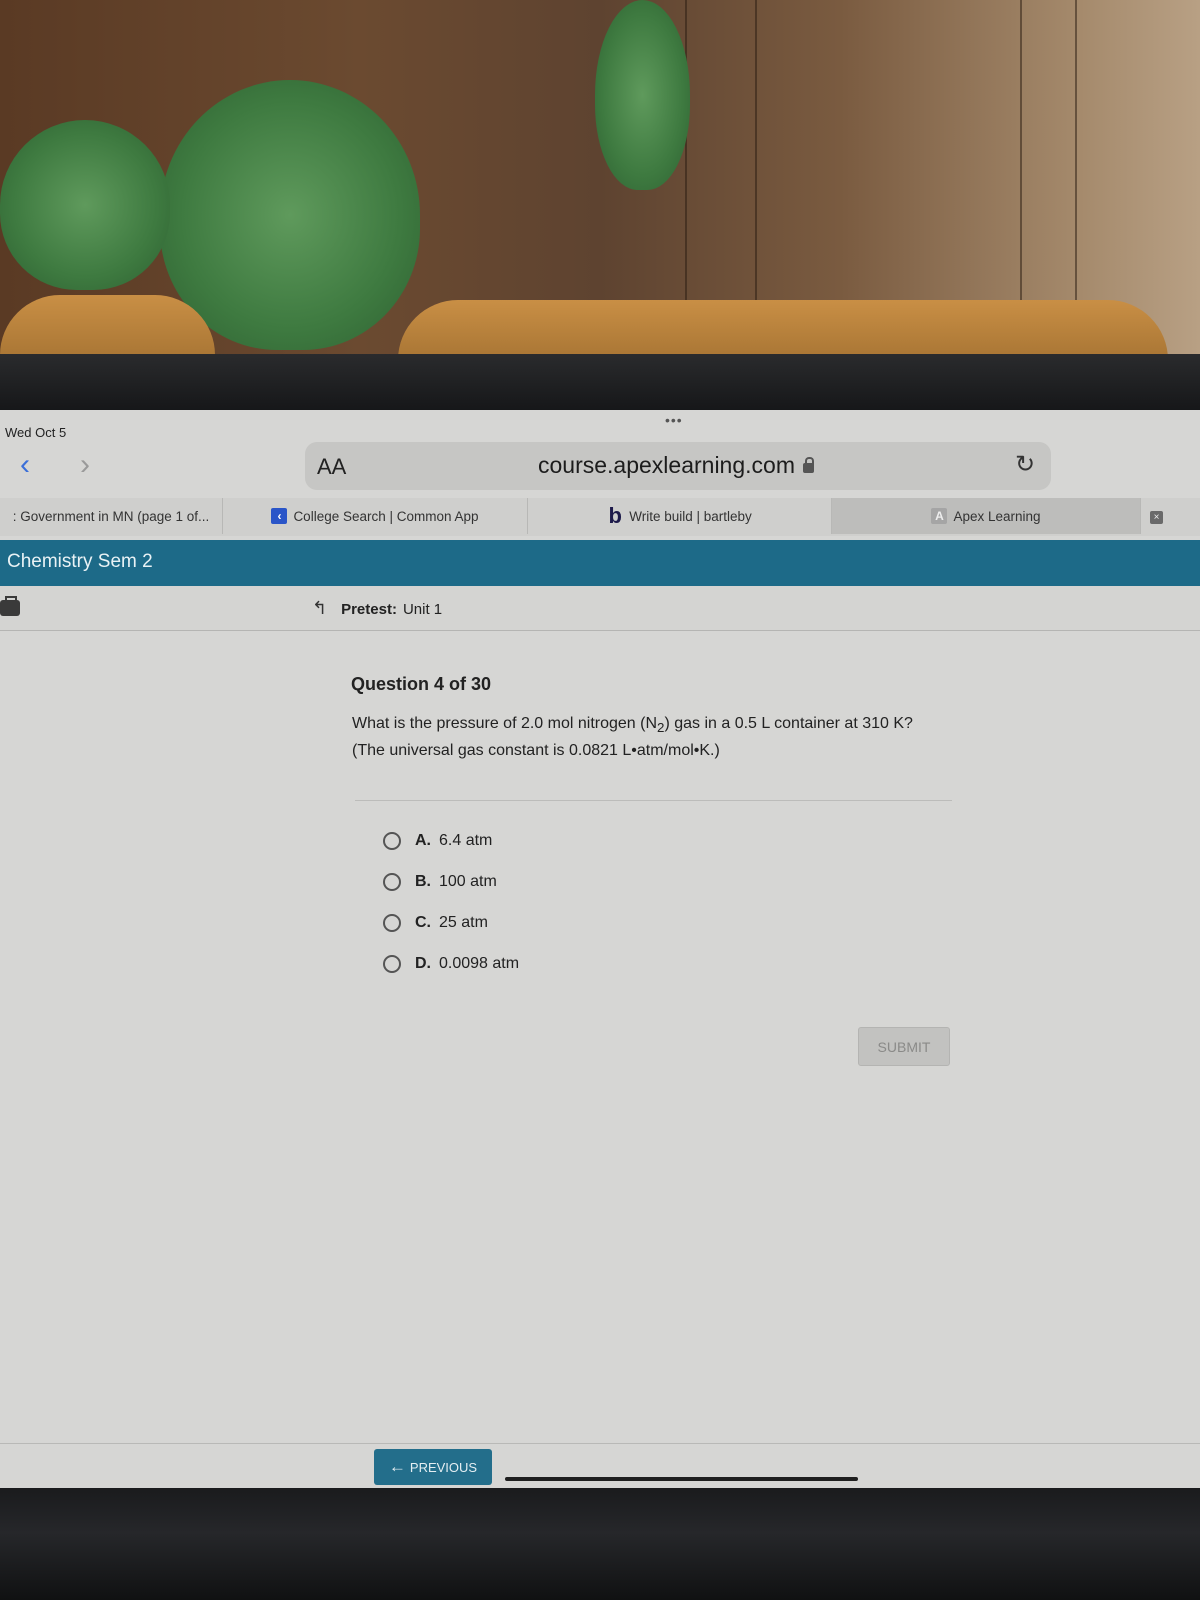 This screenshot has width=1200, height=1600. What do you see at coordinates (600, 1443) in the screenshot?
I see `footer-divider` at bounding box center [600, 1443].